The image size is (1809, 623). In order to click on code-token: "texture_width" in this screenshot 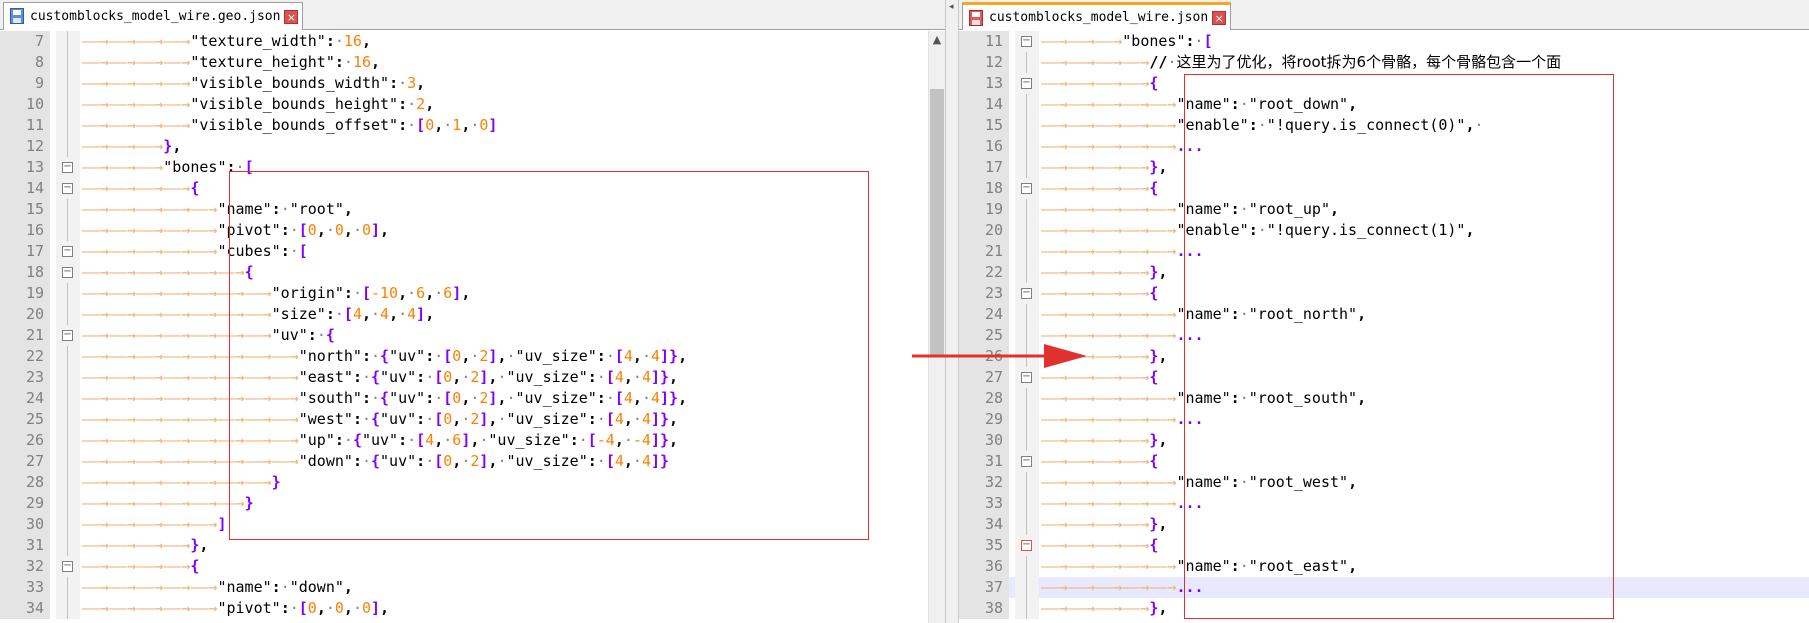, I will do `click(258, 41)`.